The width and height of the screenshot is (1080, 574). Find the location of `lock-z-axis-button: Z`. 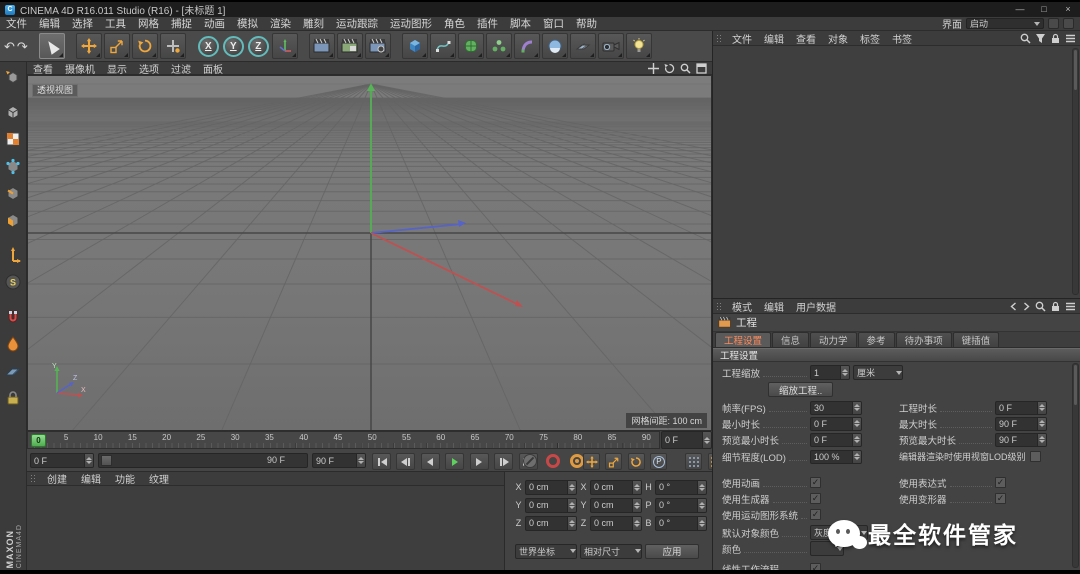

lock-z-axis-button: Z is located at coordinates (258, 46).